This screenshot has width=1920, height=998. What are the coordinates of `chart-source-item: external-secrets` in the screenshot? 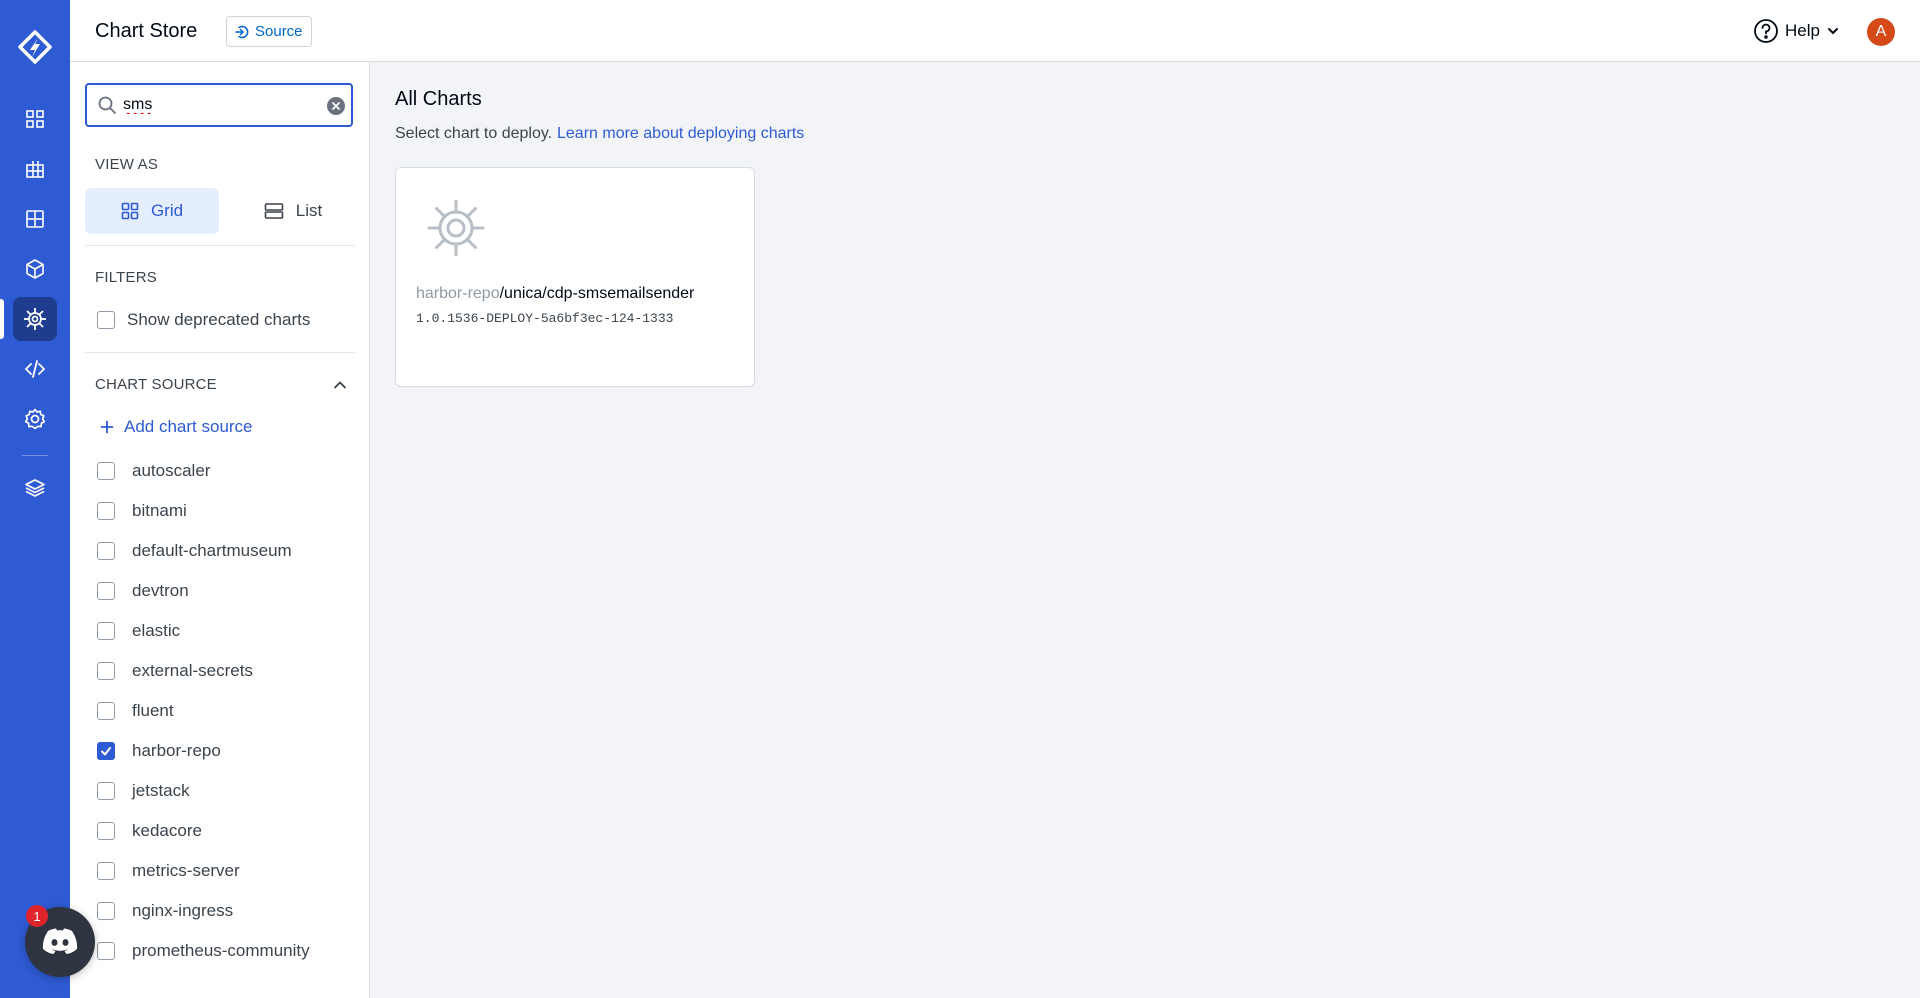 It's located at (227, 671).